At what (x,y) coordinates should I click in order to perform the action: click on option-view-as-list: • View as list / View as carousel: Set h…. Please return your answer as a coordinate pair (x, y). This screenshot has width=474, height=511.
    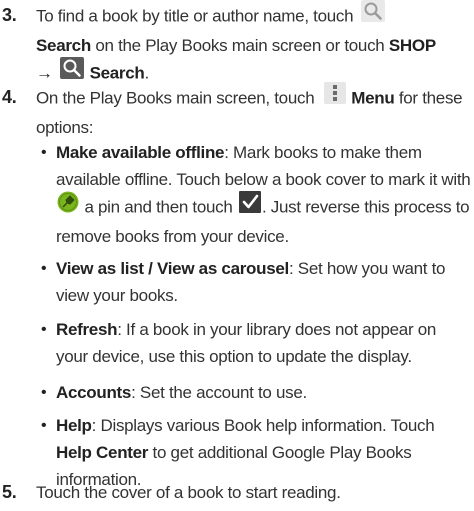
    Looking at the image, I should click on (254, 282).